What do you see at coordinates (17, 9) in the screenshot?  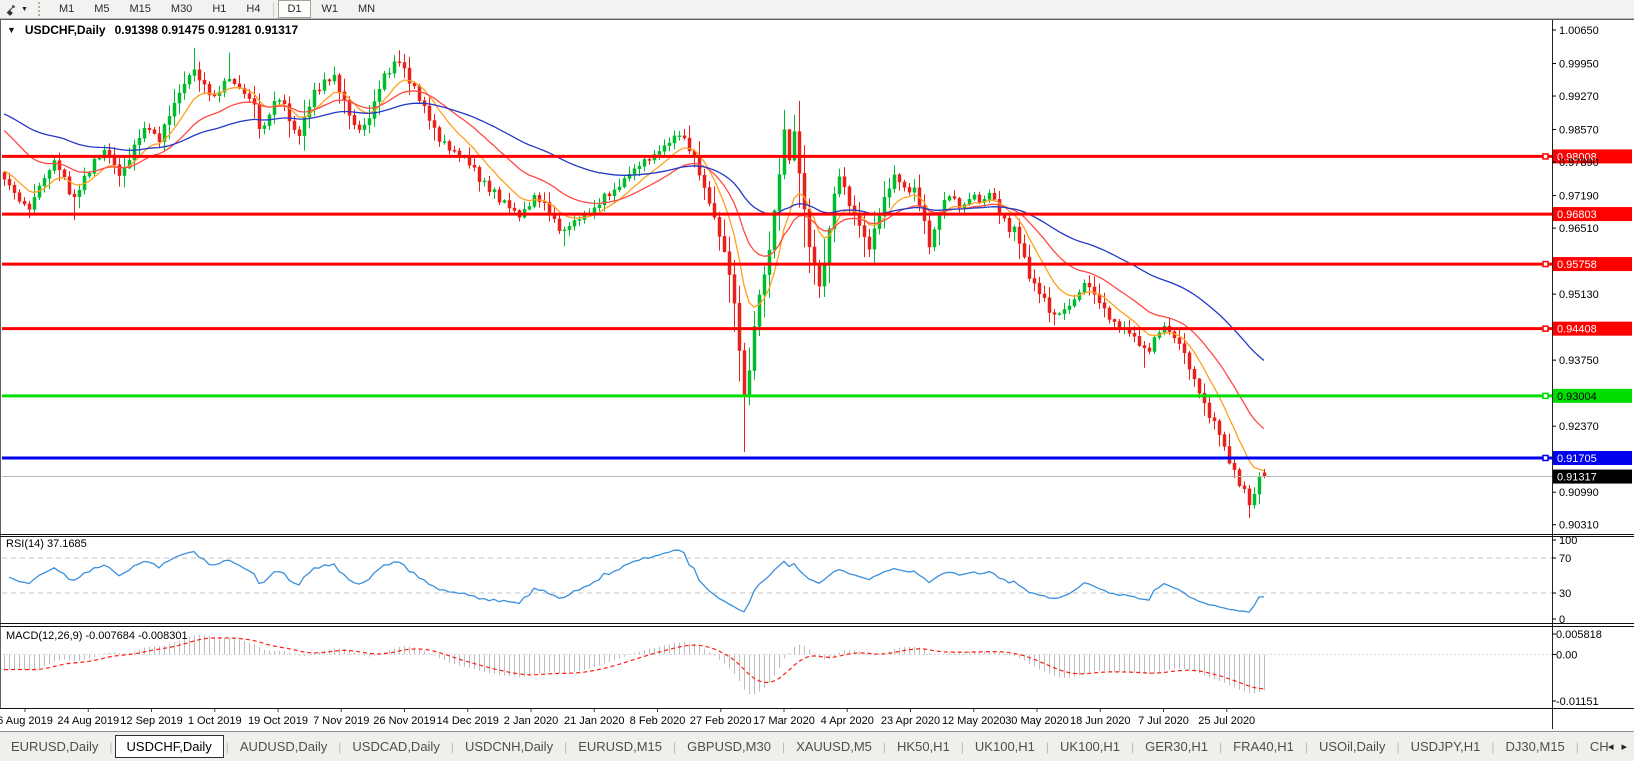 I see `cursor-tool-button: ▼` at bounding box center [17, 9].